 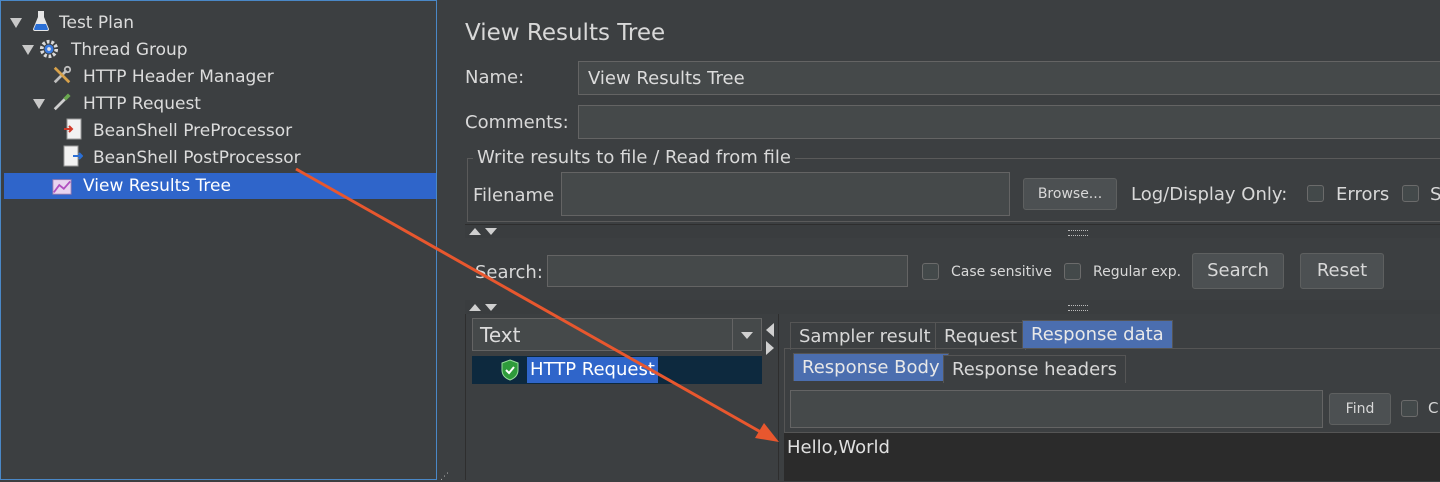 I want to click on filename-label: Filename, so click(x=514, y=195).